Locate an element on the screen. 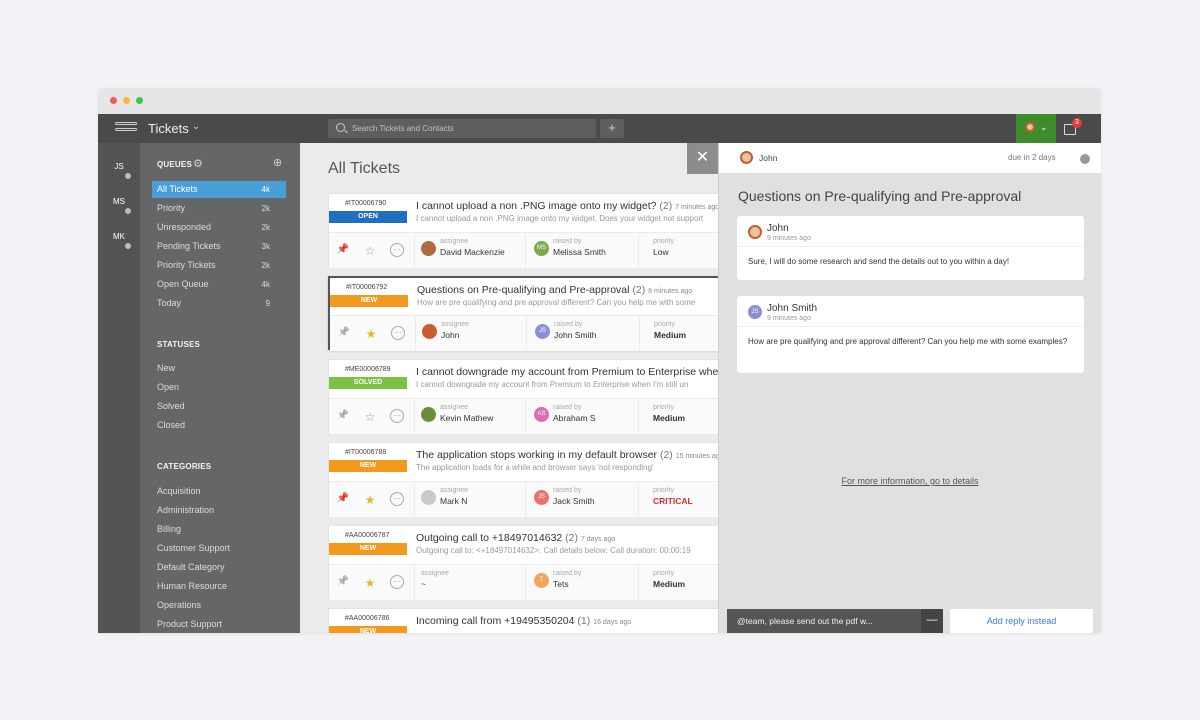  sidebar-item-category: Operations is located at coordinates (219, 605).